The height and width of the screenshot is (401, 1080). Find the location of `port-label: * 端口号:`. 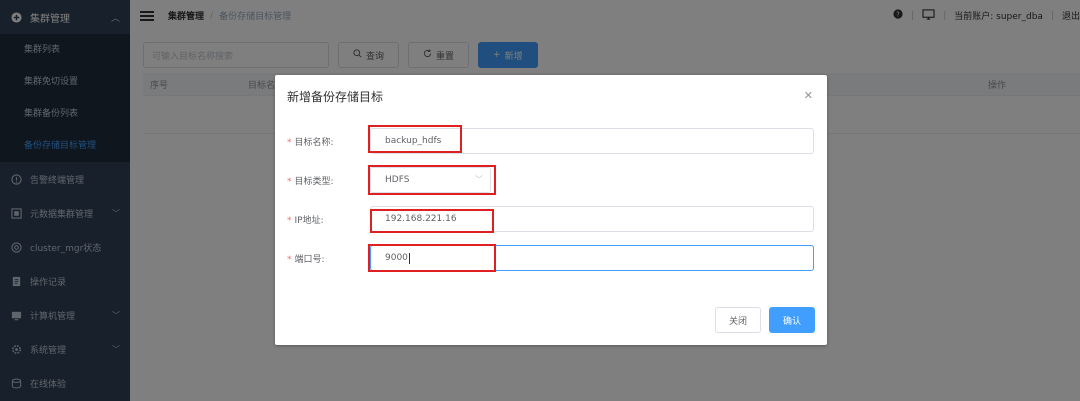

port-label: * 端口号: is located at coordinates (306, 260).